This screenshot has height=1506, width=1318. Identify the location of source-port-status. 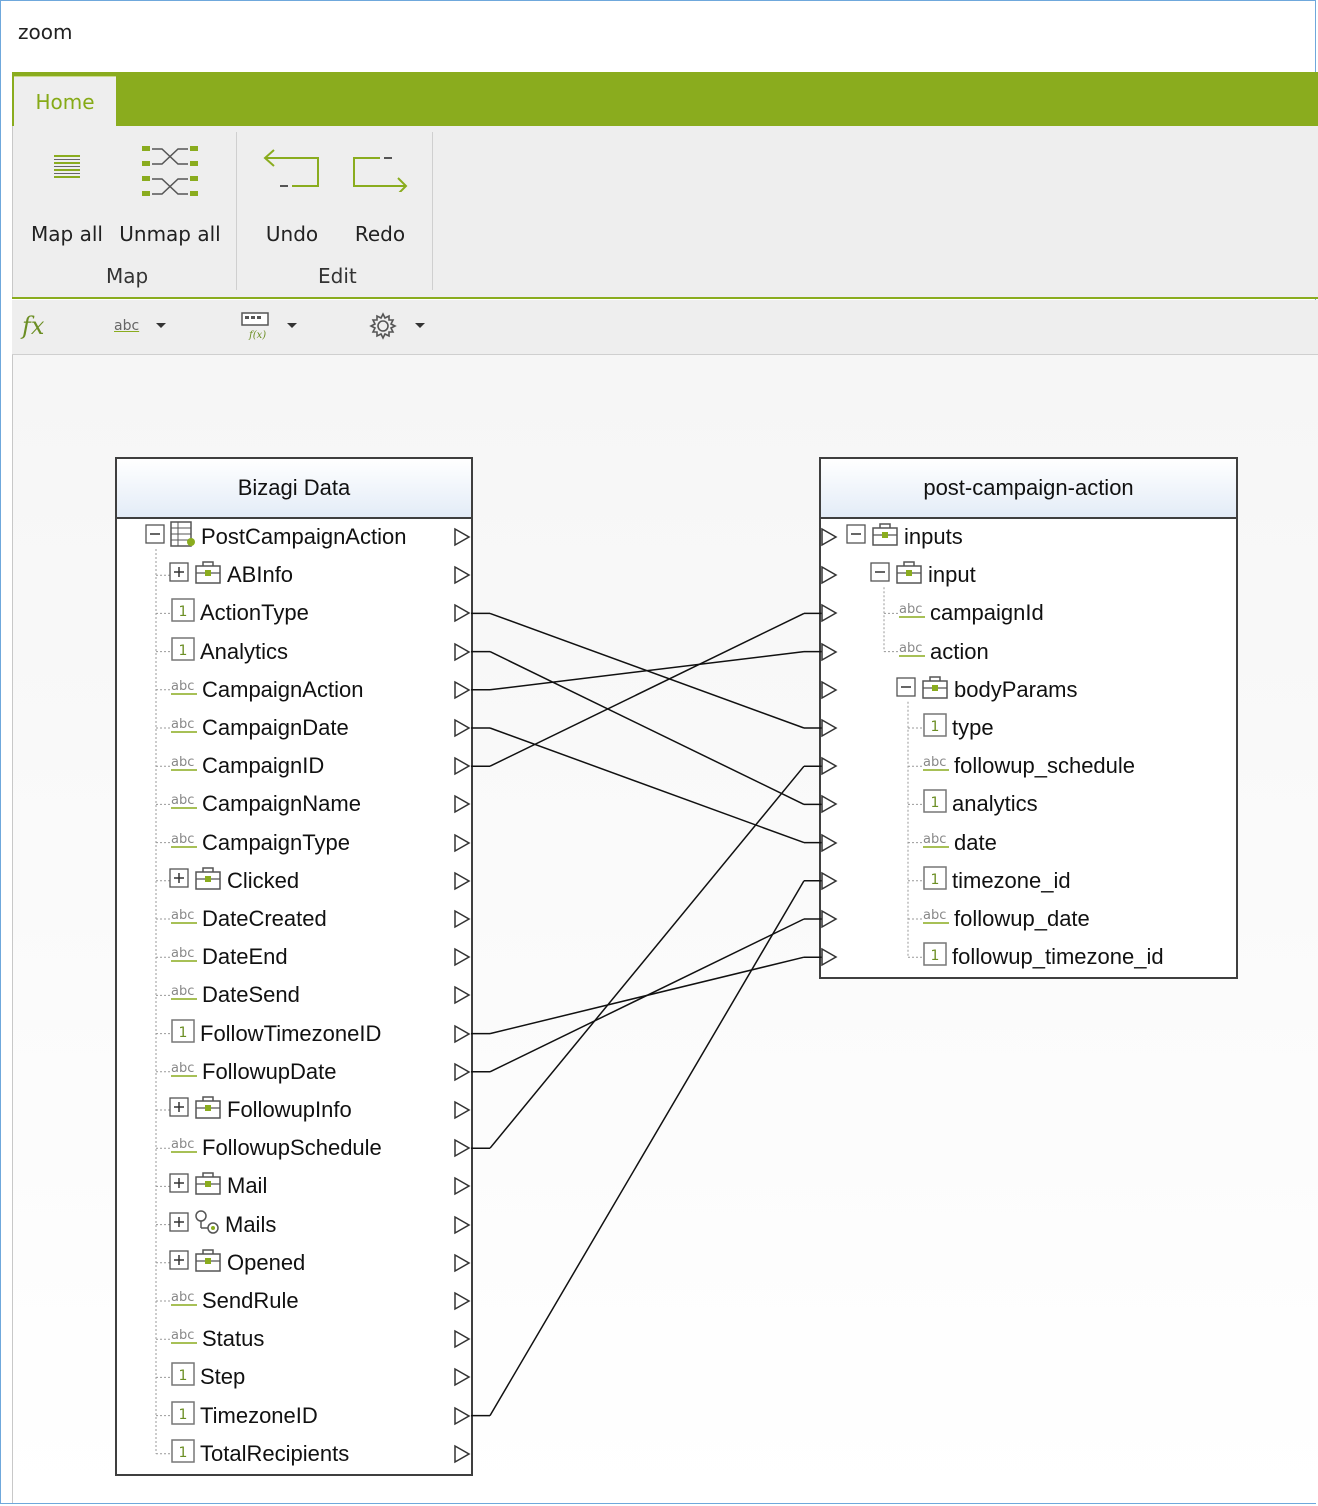
(462, 1341).